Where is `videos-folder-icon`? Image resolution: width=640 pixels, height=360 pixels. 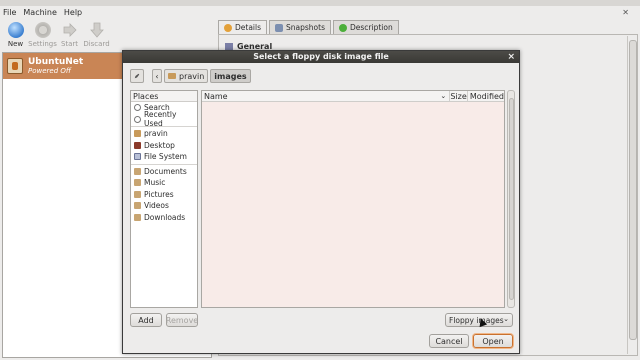
videos-folder-icon is located at coordinates (137, 206).